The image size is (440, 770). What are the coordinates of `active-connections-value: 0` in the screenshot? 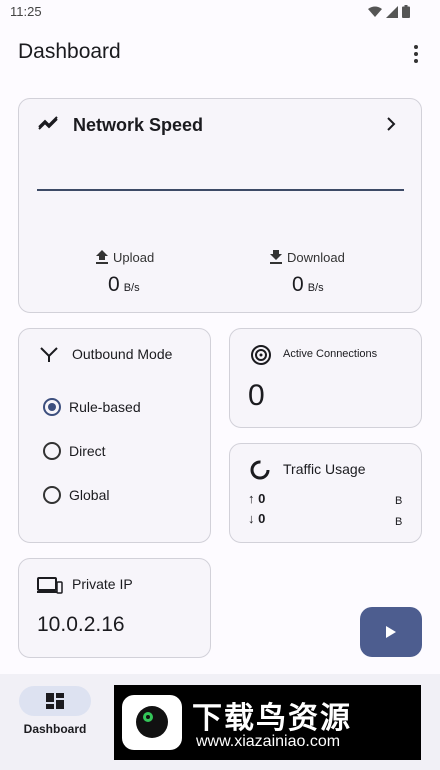 It's located at (256, 395).